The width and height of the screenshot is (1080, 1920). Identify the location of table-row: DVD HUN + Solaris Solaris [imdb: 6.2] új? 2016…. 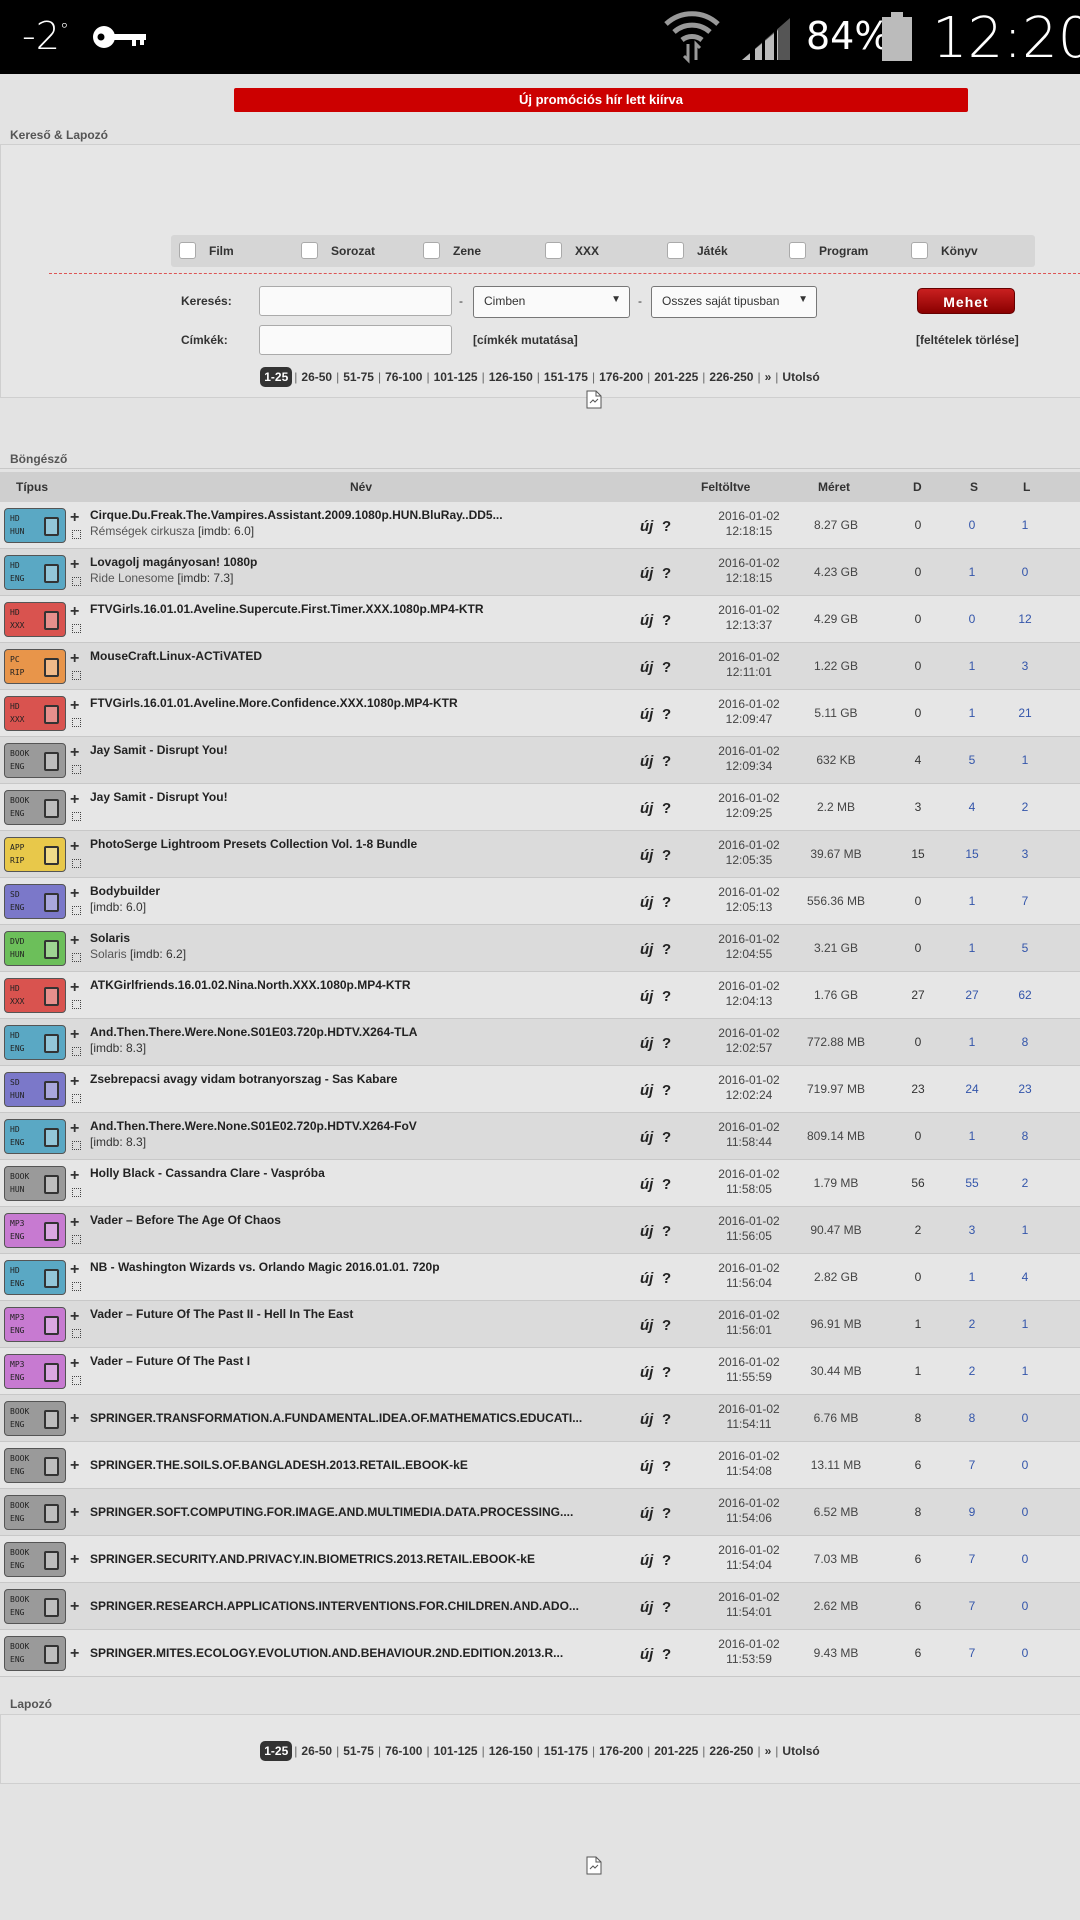
(540, 948).